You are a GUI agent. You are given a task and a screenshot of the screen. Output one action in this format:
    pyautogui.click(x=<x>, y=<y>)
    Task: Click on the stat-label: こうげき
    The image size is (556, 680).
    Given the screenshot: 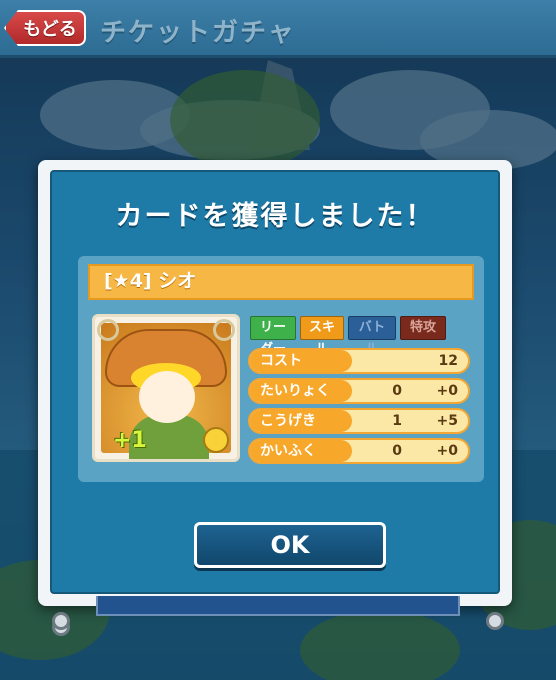 What is the action you would take?
    pyautogui.click(x=301, y=421)
    